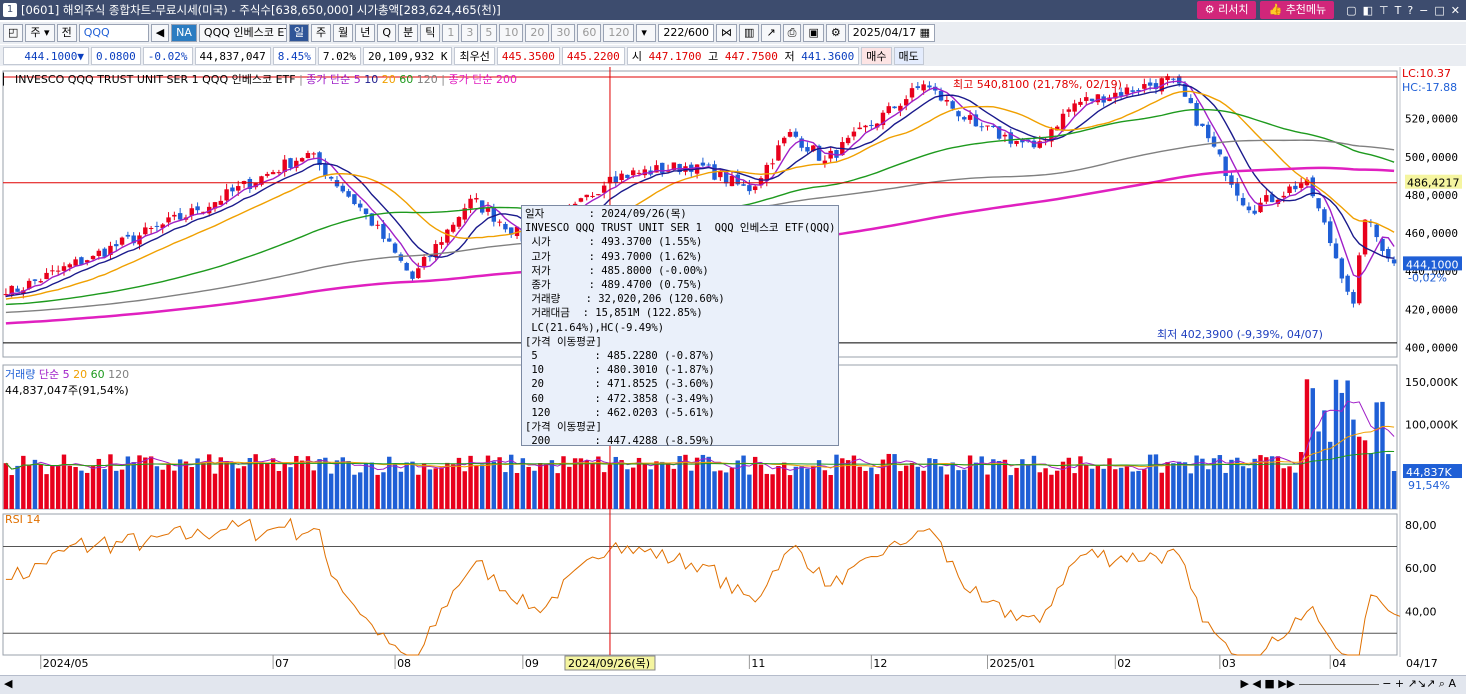  What do you see at coordinates (66, 33) in the screenshot?
I see `all-button: 전` at bounding box center [66, 33].